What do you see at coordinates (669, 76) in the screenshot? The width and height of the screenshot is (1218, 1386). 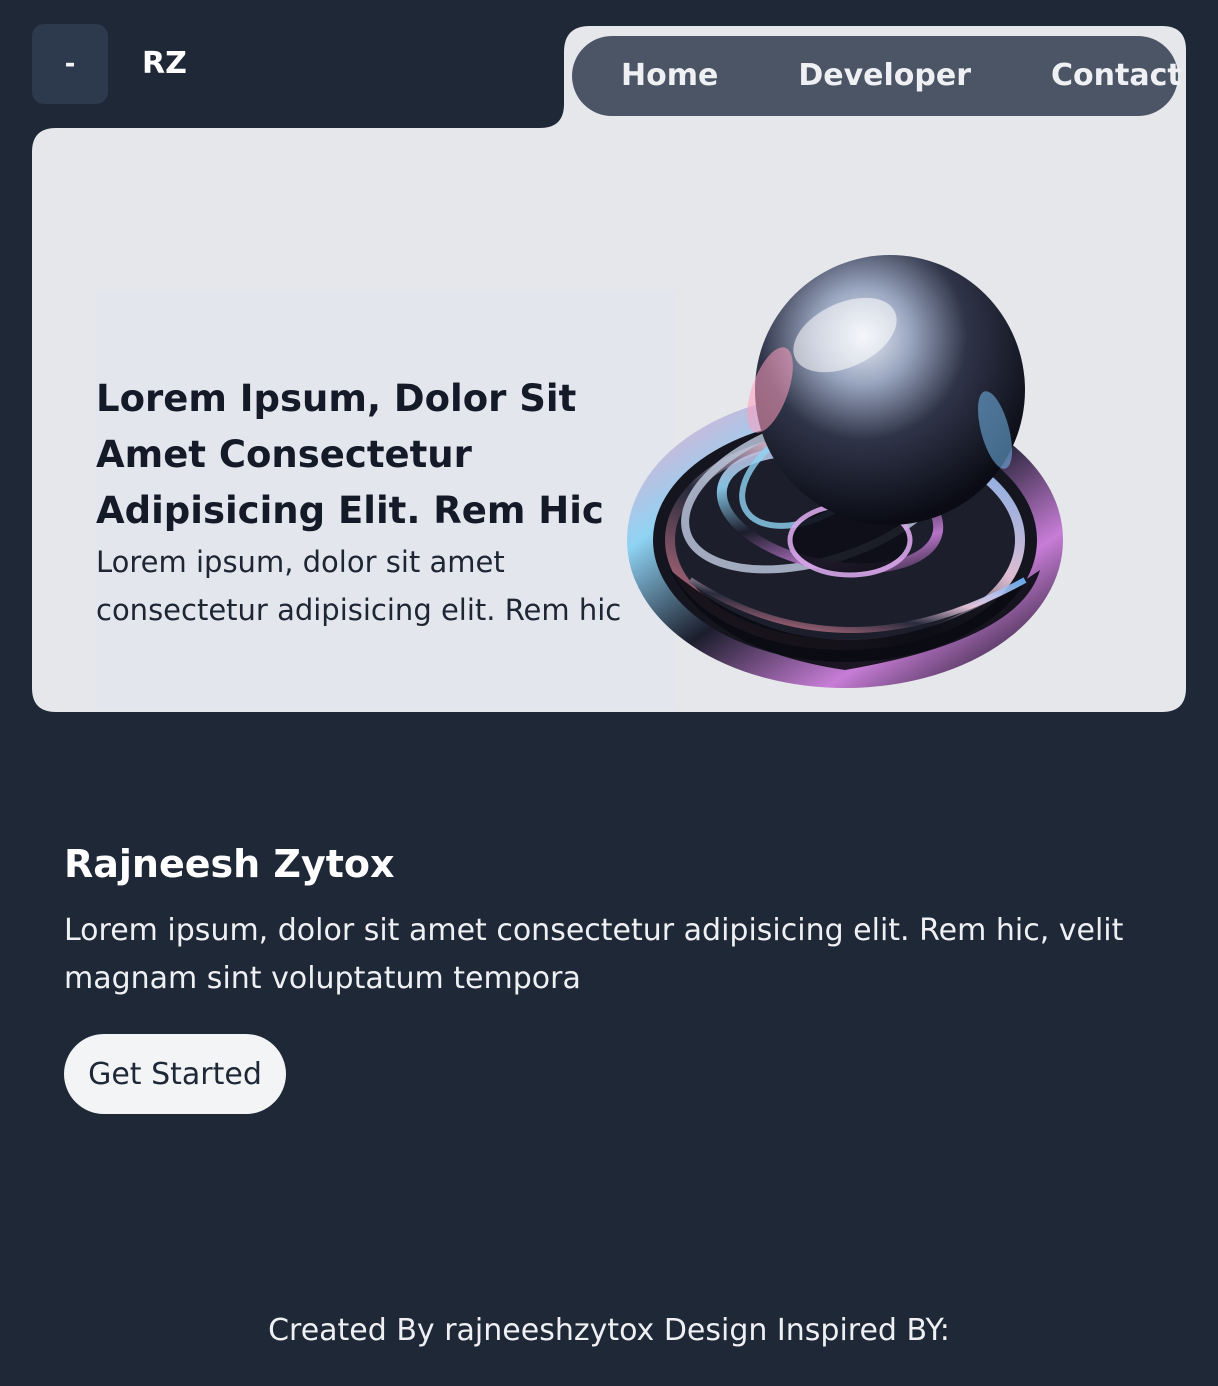 I see `nav-item-home: Home` at bounding box center [669, 76].